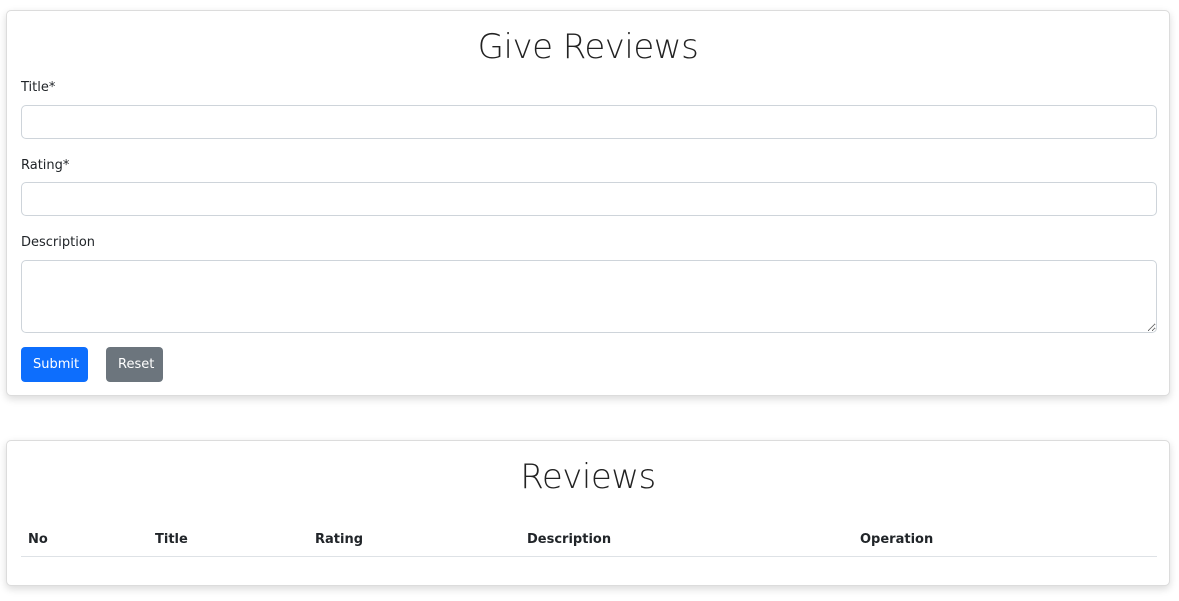  What do you see at coordinates (1005, 542) in the screenshot?
I see `column-header-operation: Operation` at bounding box center [1005, 542].